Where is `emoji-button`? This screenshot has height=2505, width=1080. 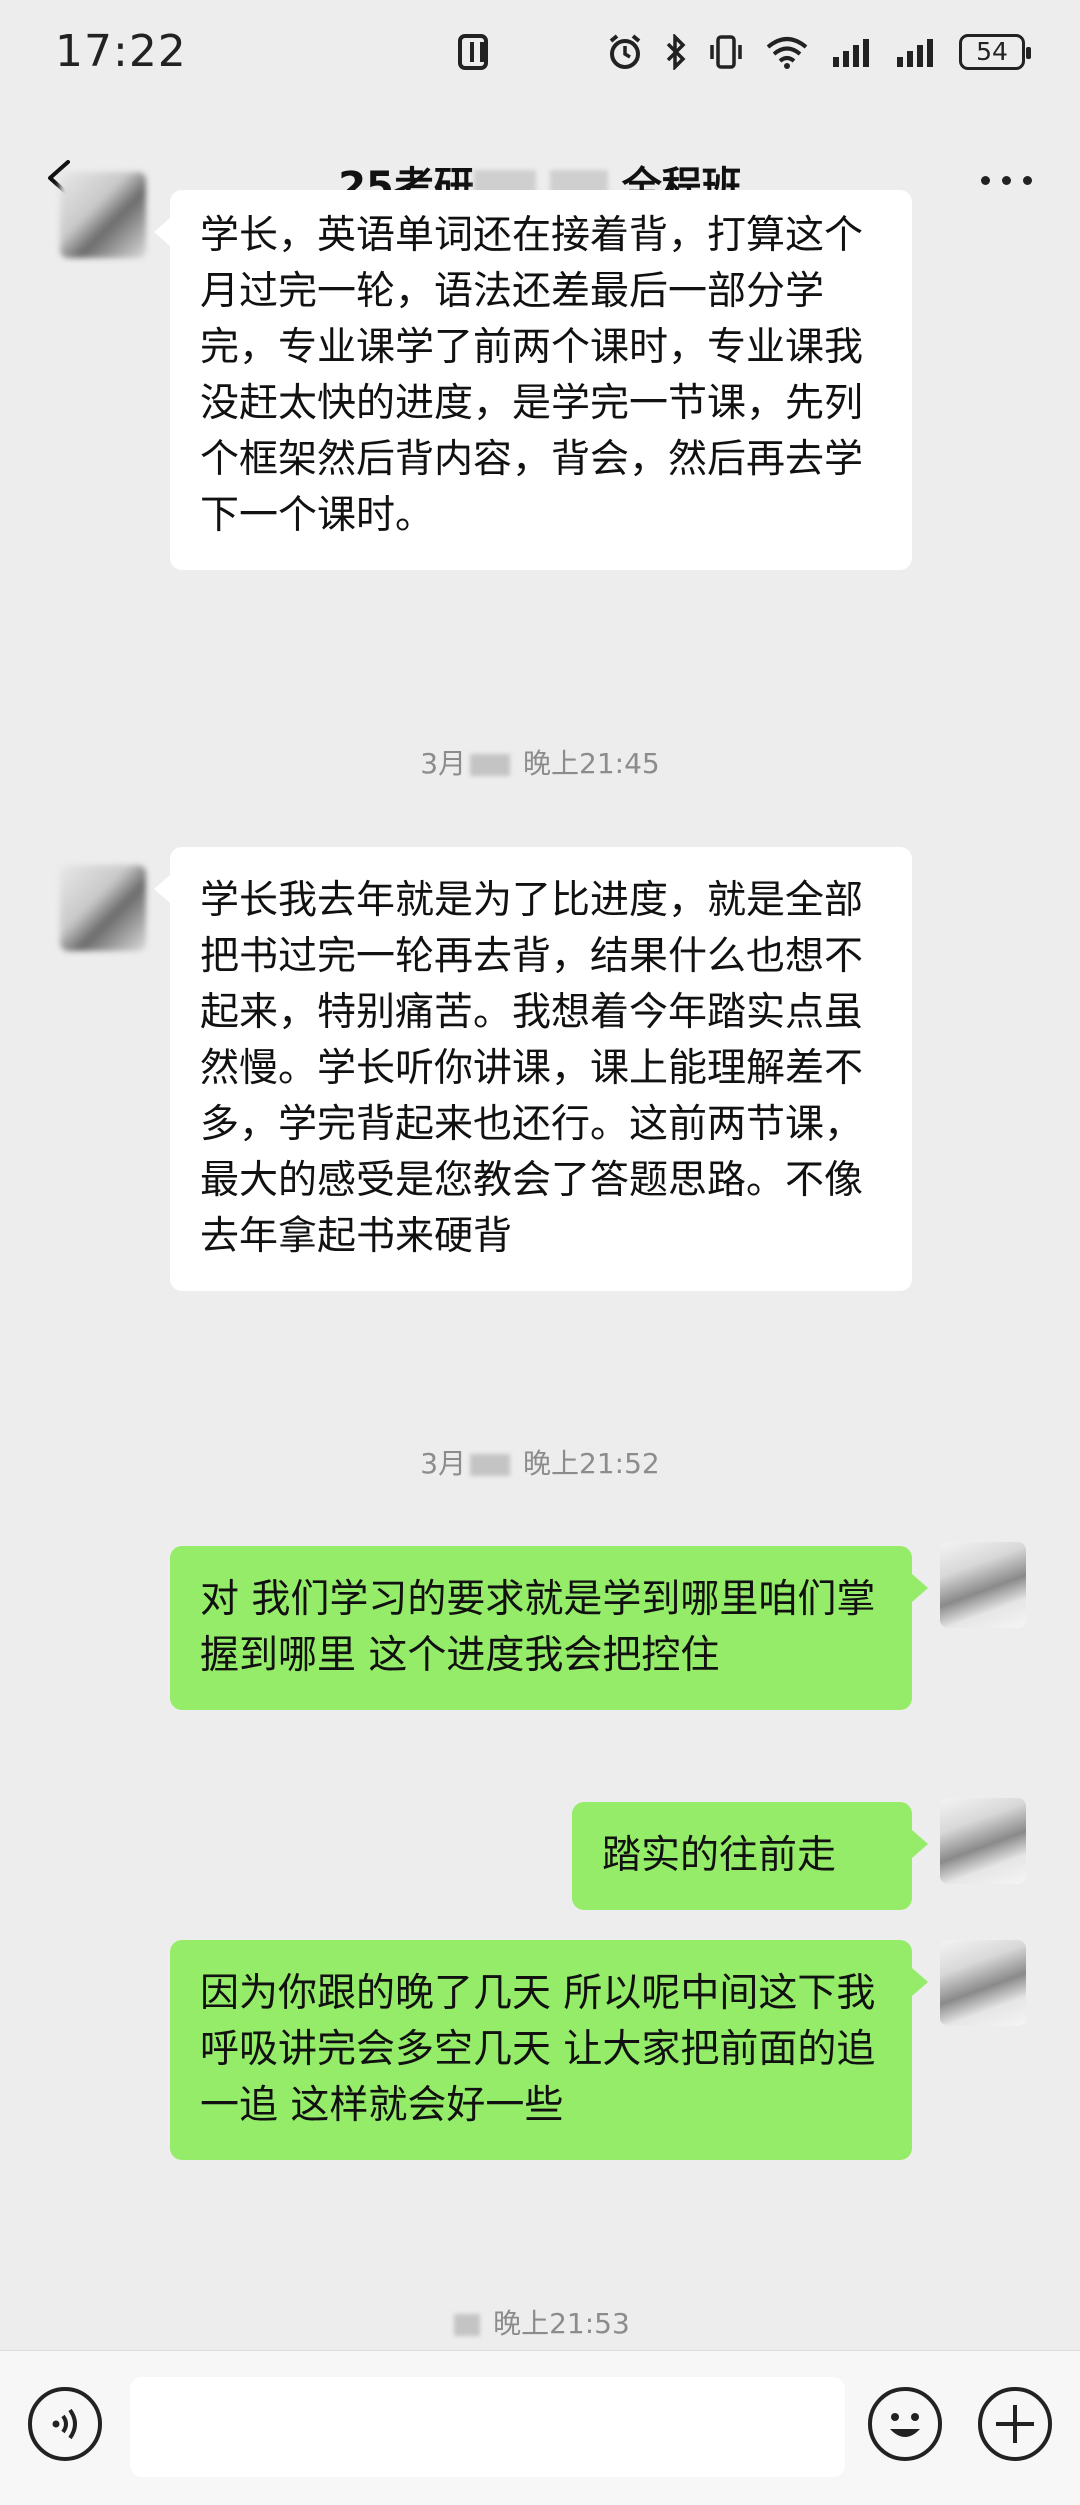 emoji-button is located at coordinates (905, 2424).